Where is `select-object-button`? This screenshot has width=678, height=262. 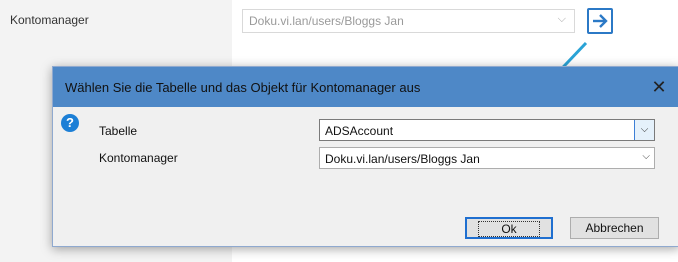 select-object-button is located at coordinates (600, 21).